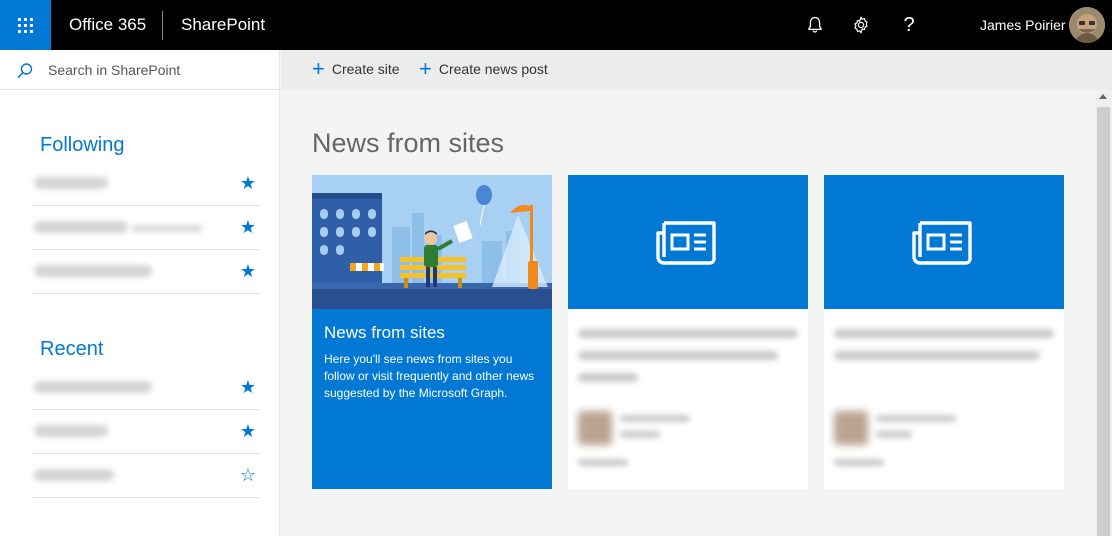 The height and width of the screenshot is (536, 1112). What do you see at coordinates (107, 25) in the screenshot?
I see `office365-link: Office 365` at bounding box center [107, 25].